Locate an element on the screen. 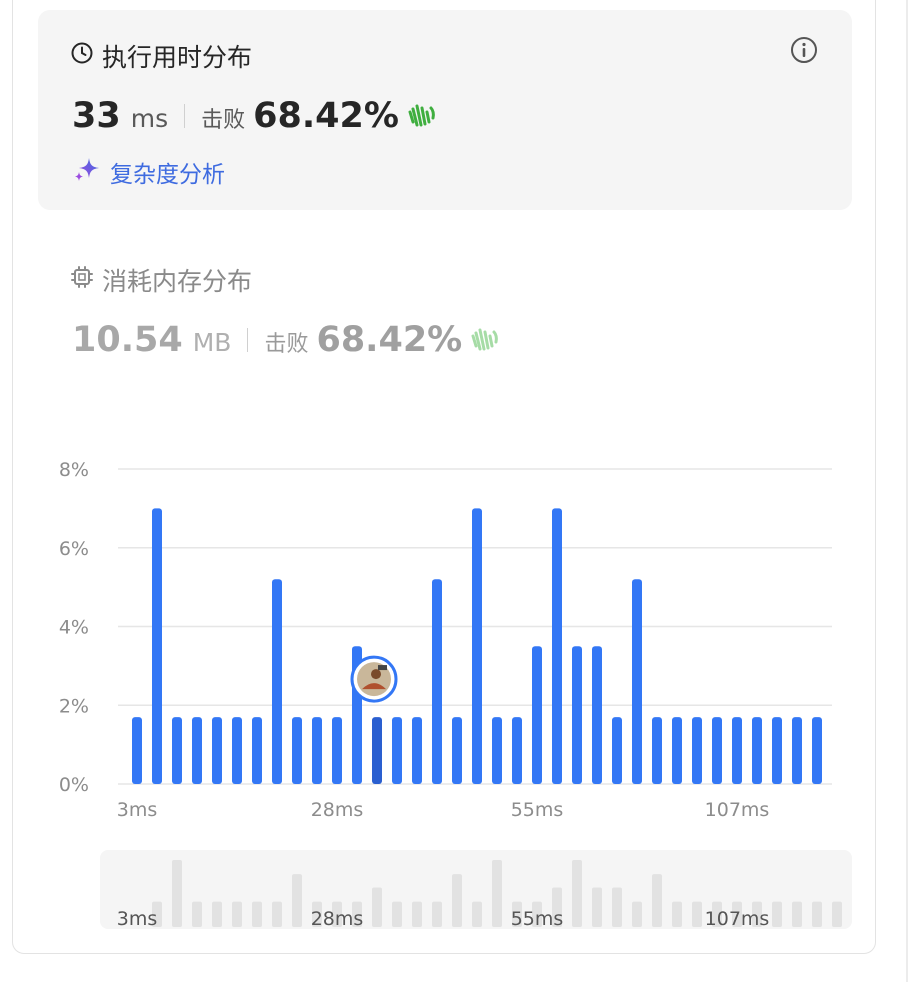 Image resolution: width=914 pixels, height=982 pixels. mini-x-tick-label: 28ms is located at coordinates (337, 919).